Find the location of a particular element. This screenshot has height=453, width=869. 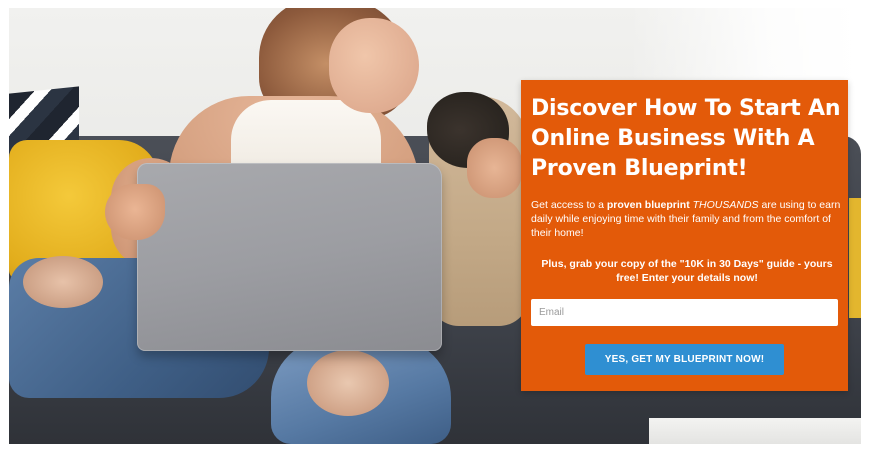

email-field is located at coordinates (684, 312).